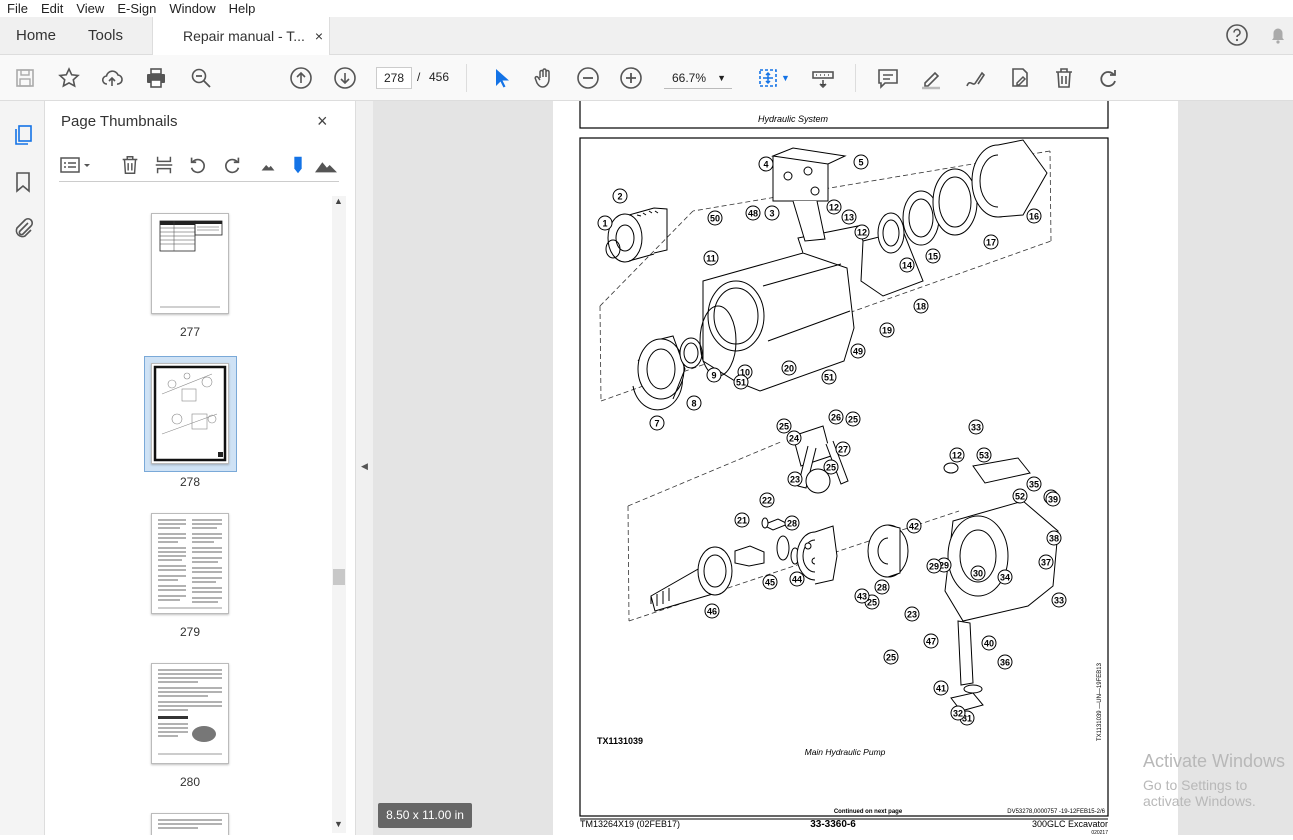  Describe the element at coordinates (89, 8) in the screenshot. I see `menu-view: View` at that location.